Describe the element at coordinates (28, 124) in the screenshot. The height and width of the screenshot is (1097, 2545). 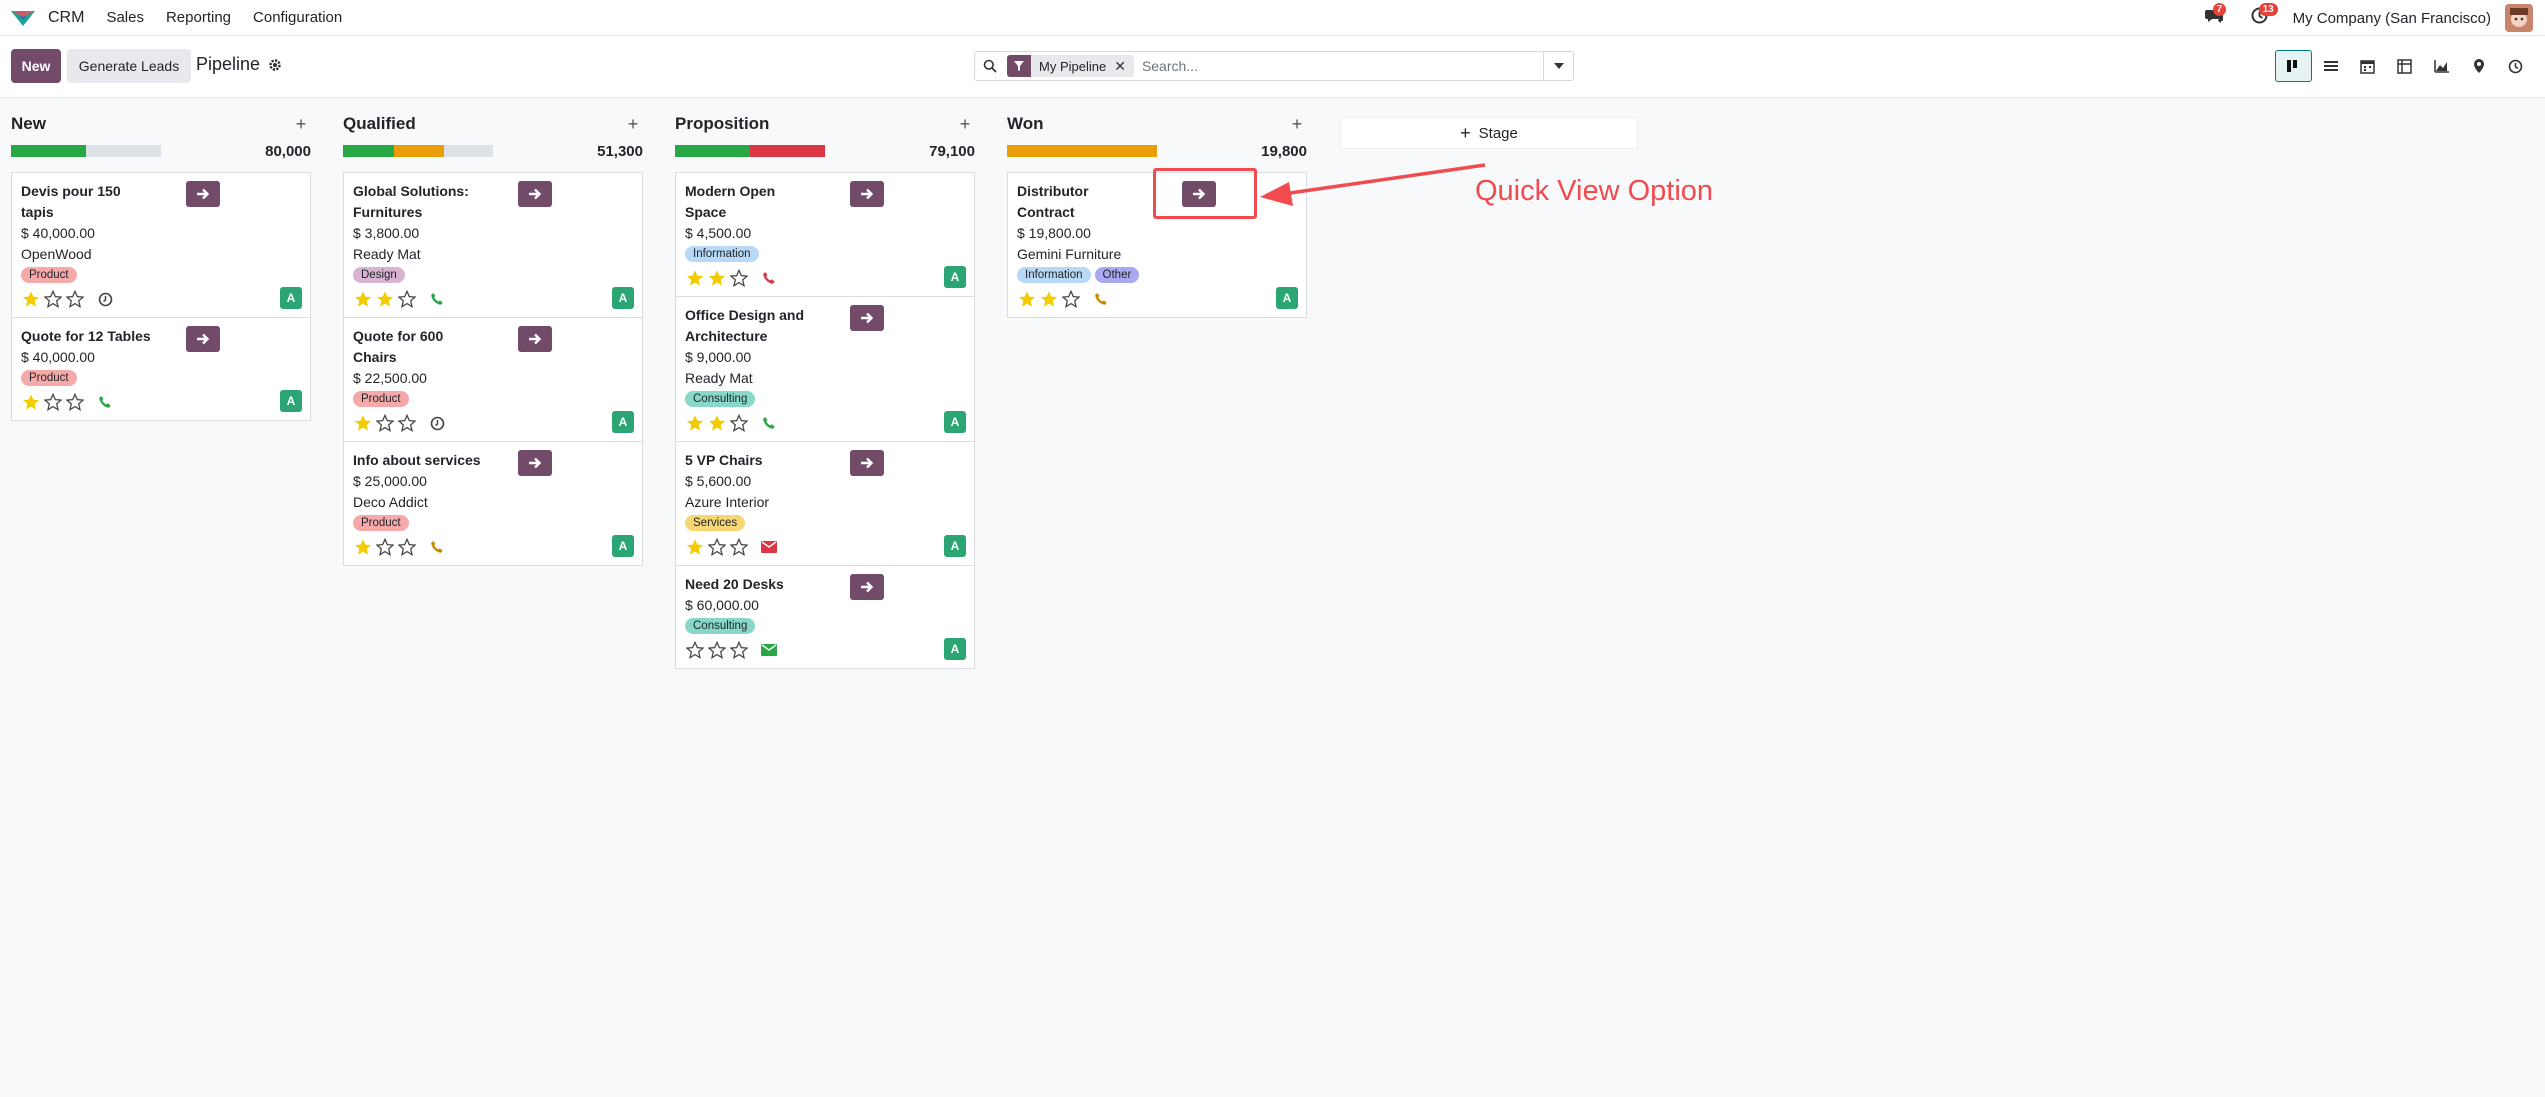
I see `column-title: New` at that location.